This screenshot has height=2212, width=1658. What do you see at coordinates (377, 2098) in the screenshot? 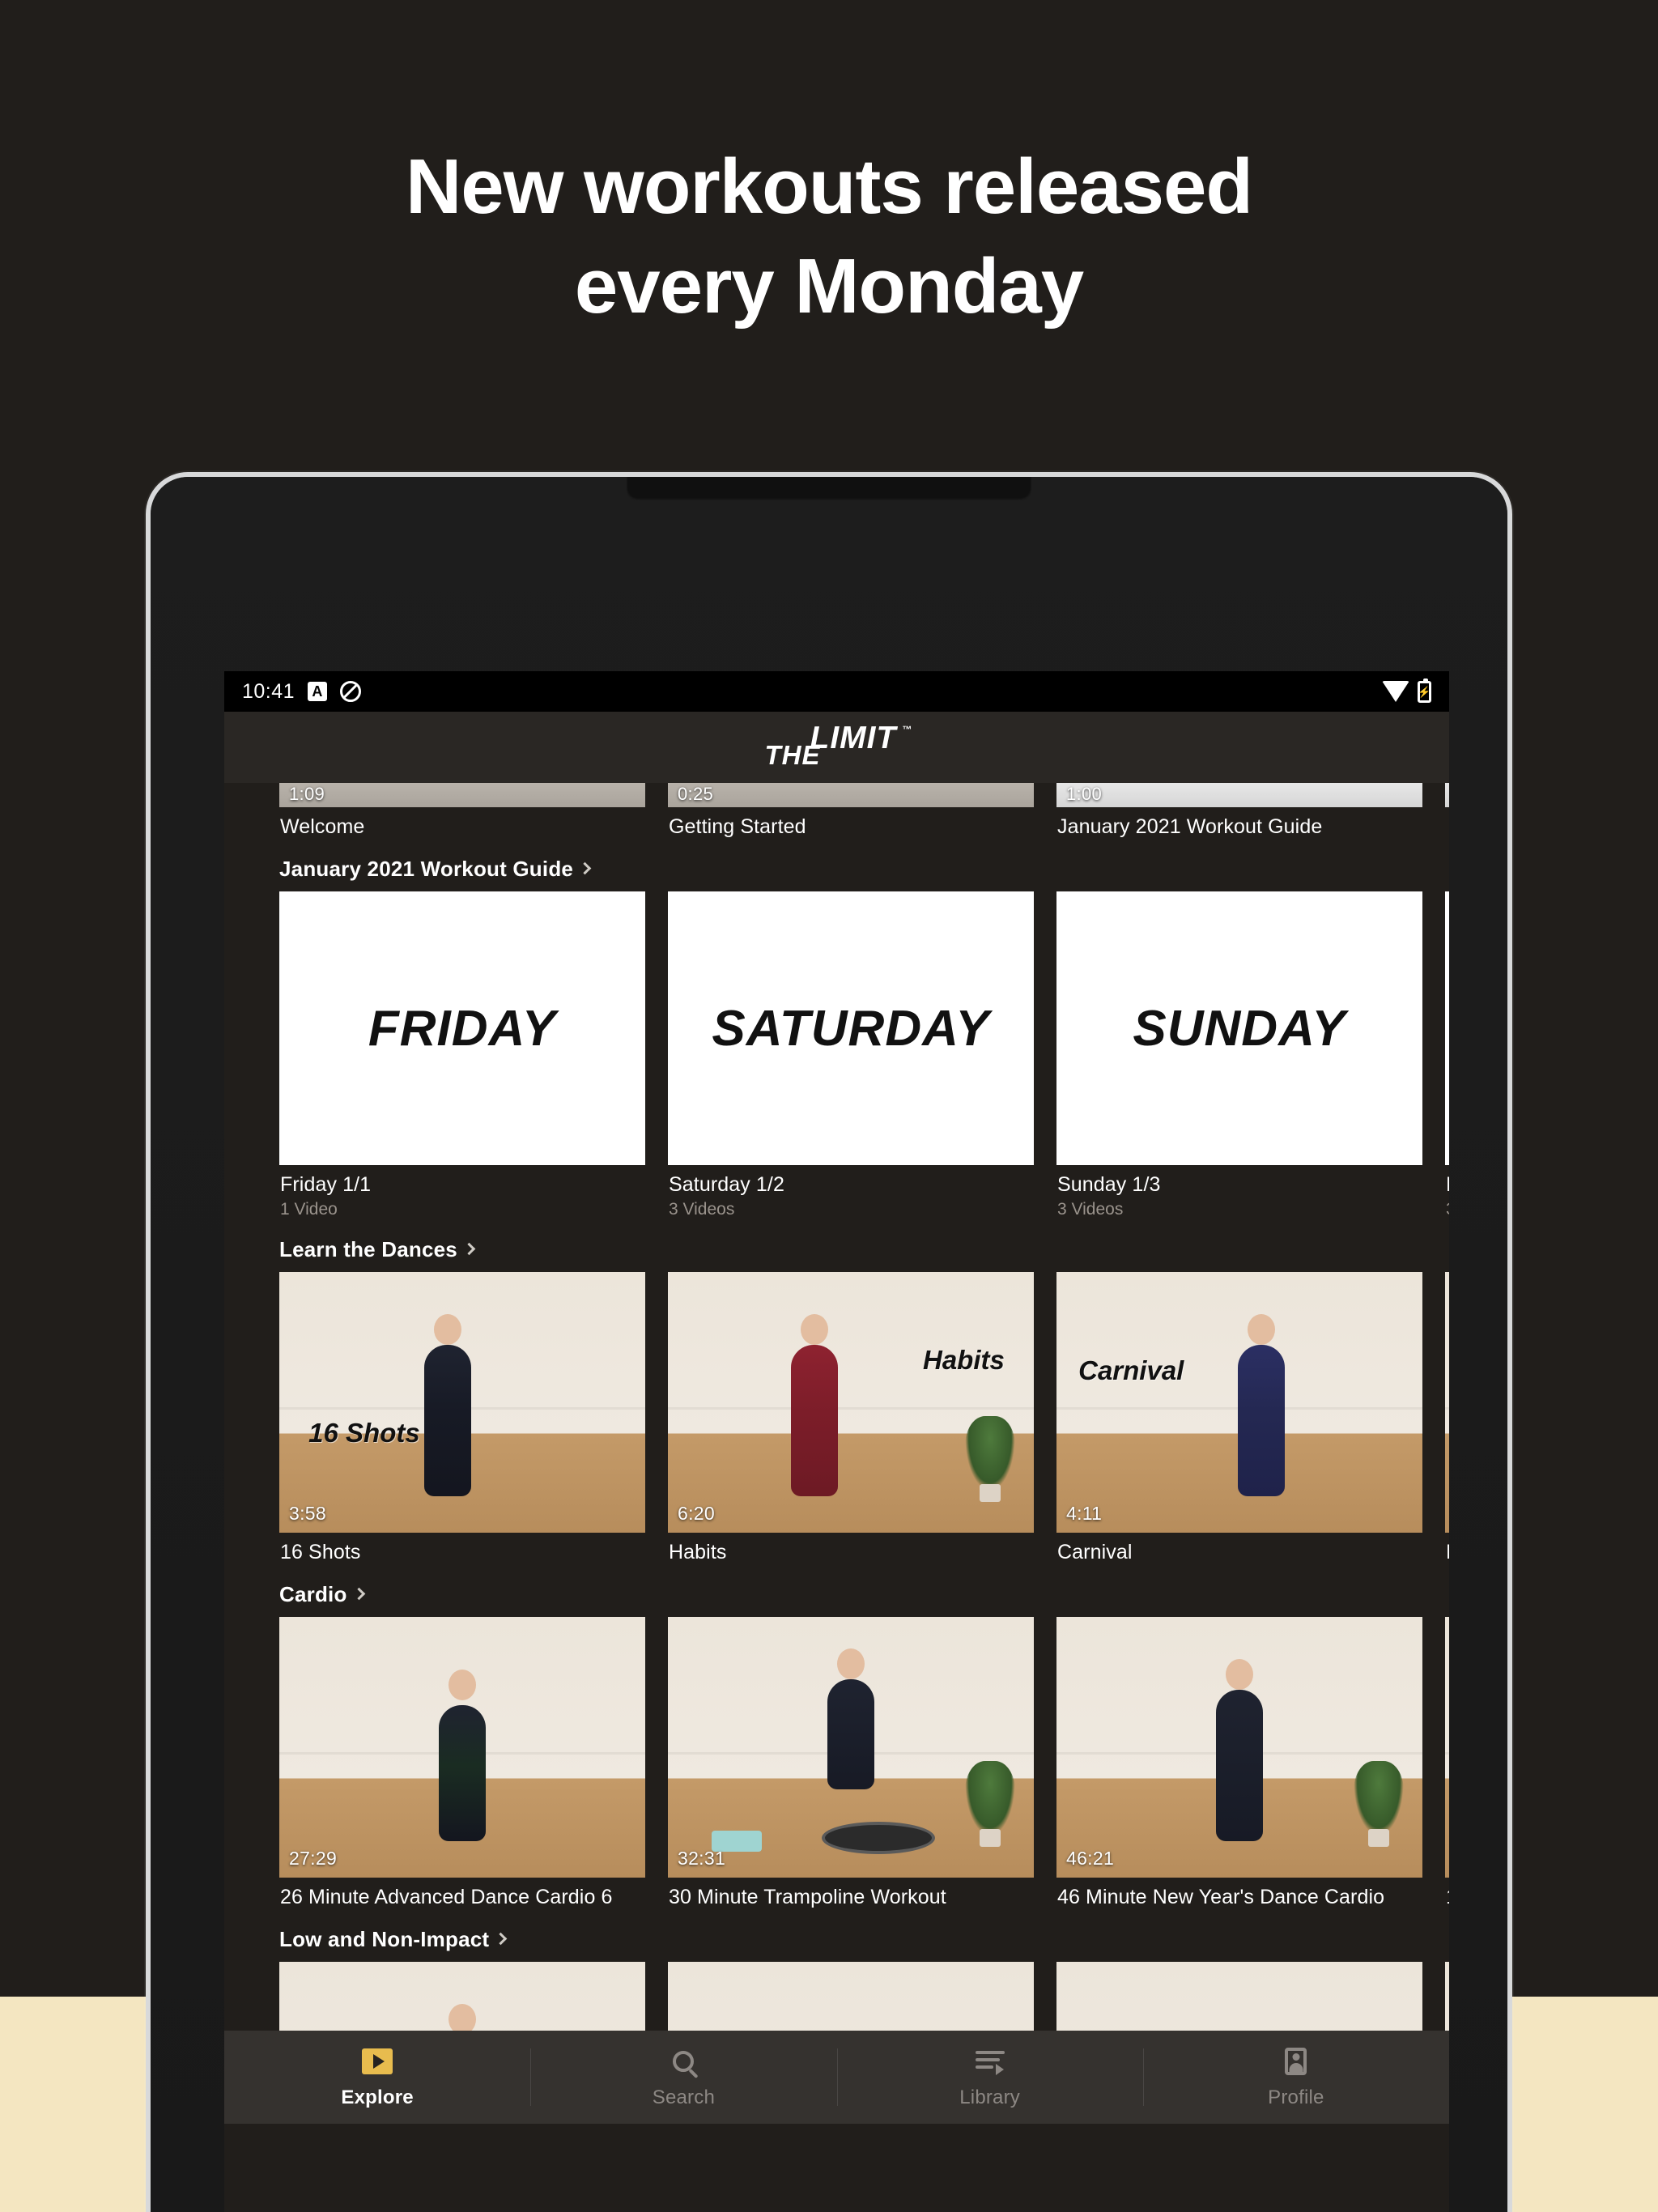
I see `nav-label-explore: Explore` at bounding box center [377, 2098].